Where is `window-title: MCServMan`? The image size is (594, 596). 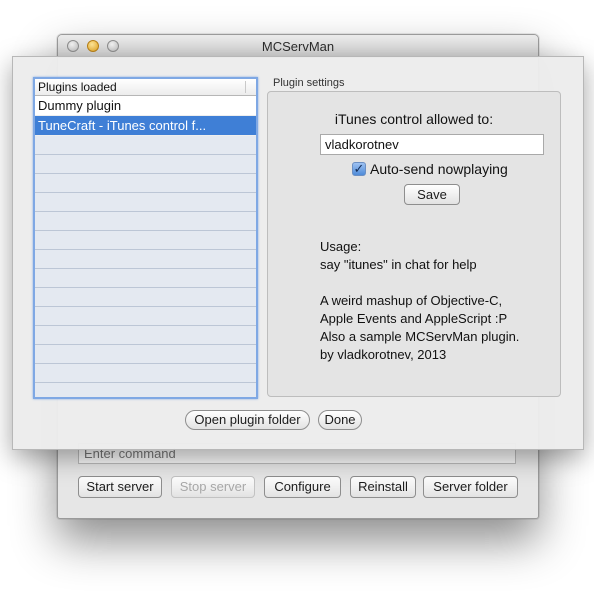
window-title: MCServMan is located at coordinates (298, 46).